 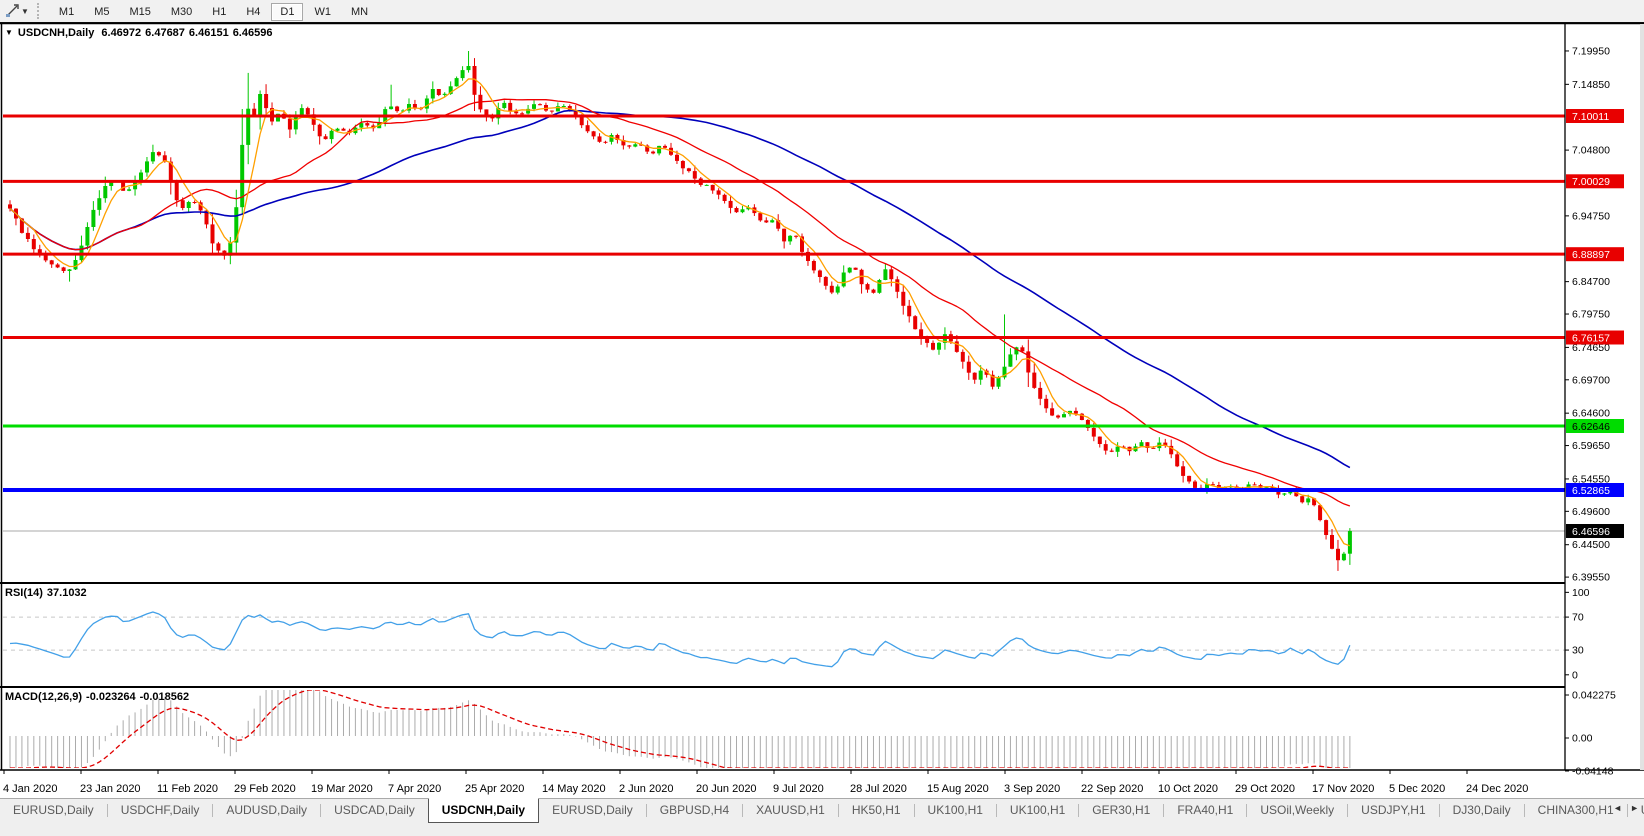 I want to click on rsi-scale-label: 0, so click(x=1575, y=675).